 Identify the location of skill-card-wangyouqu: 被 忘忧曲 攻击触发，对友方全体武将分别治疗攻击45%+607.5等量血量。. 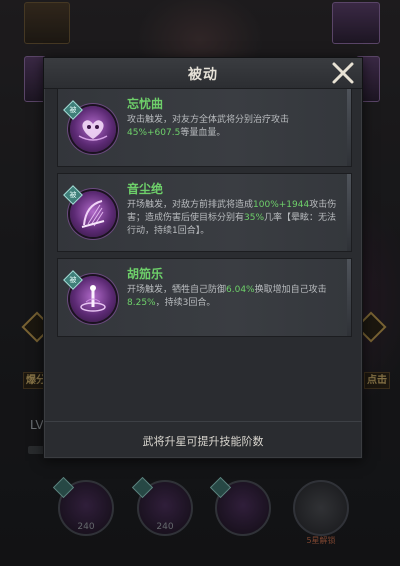
(204, 127).